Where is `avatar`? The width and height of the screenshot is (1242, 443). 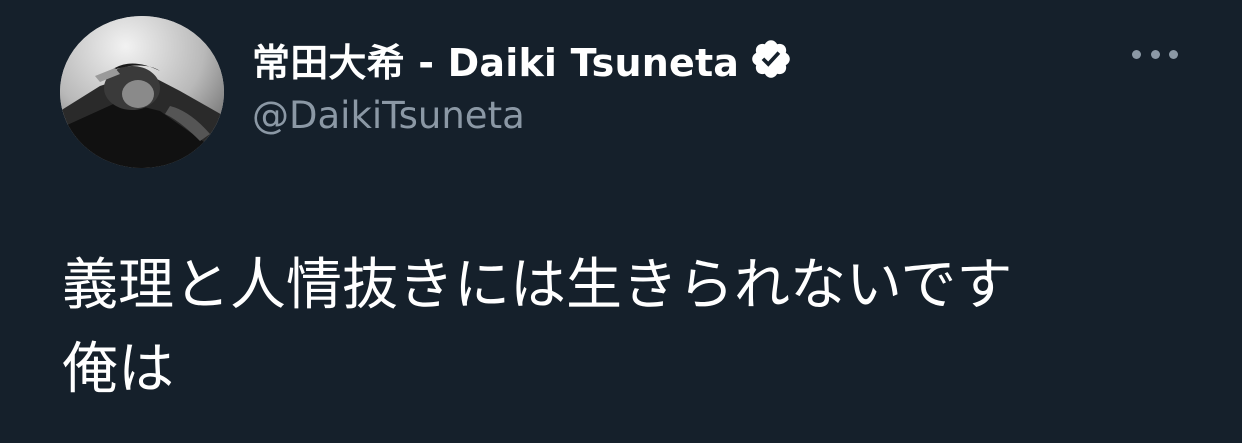 avatar is located at coordinates (142, 92).